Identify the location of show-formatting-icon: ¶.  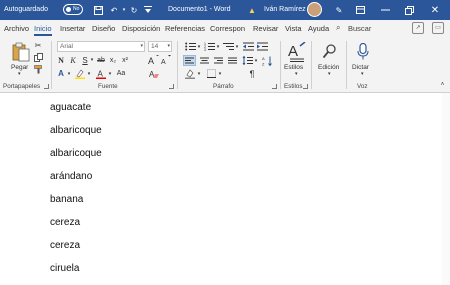
(252, 73).